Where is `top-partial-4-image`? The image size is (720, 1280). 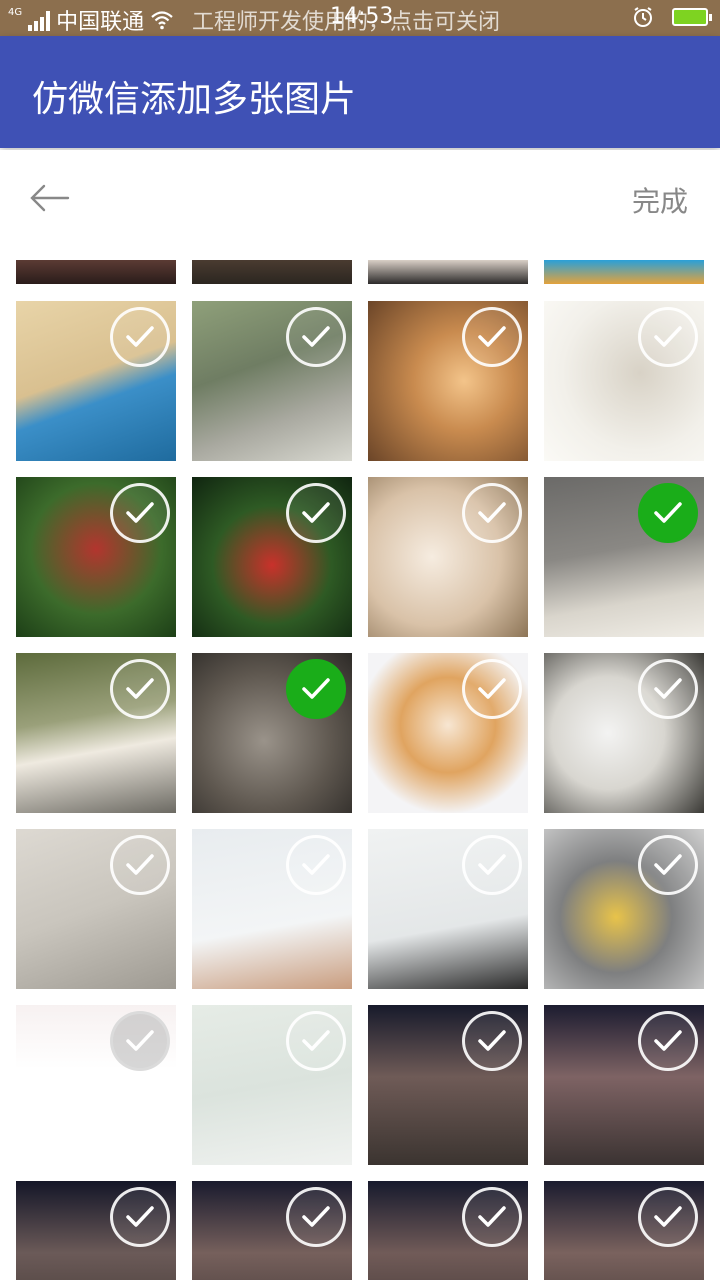 top-partial-4-image is located at coordinates (624, 272).